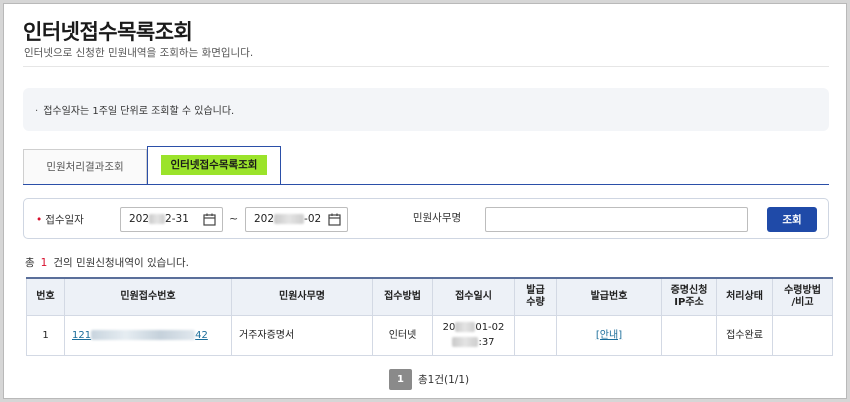 The width and height of the screenshot is (850, 402). What do you see at coordinates (121, 263) in the screenshot?
I see `result-suffix: 건의 민원신청내역이 있습니다.` at bounding box center [121, 263].